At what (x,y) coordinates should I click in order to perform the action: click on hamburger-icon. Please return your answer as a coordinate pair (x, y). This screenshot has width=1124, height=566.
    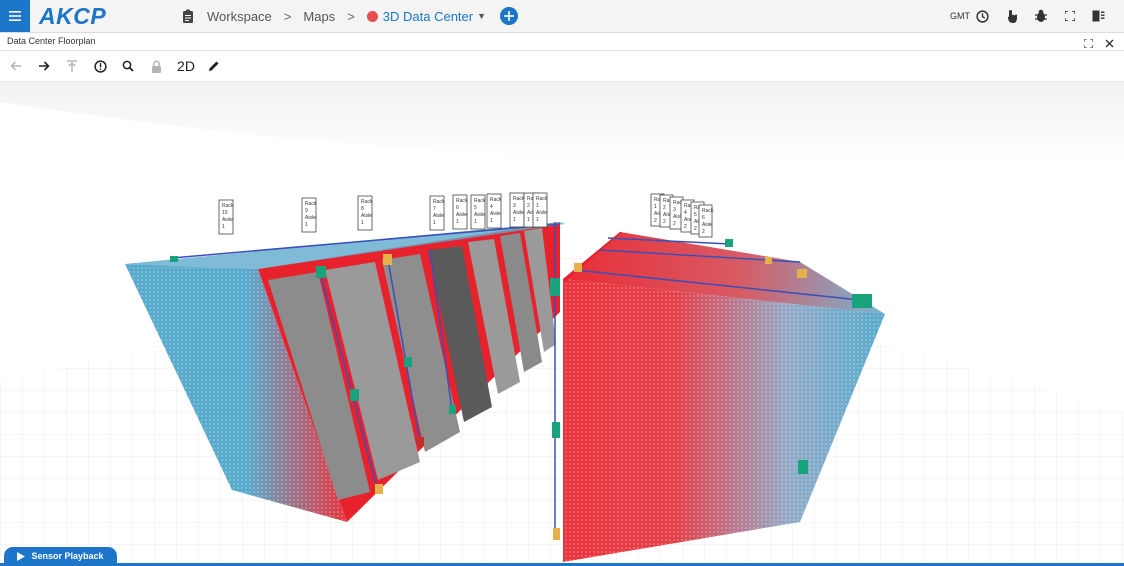
    Looking at the image, I should click on (15, 16).